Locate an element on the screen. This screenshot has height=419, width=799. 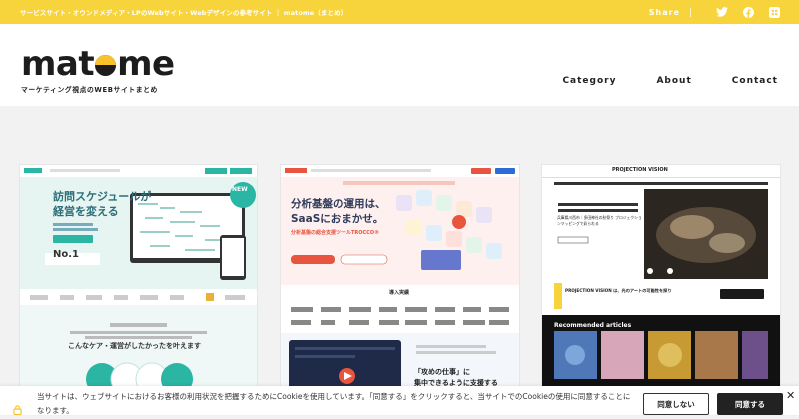
card3-recommended: Recommended articles is located at coordinates (593, 325).